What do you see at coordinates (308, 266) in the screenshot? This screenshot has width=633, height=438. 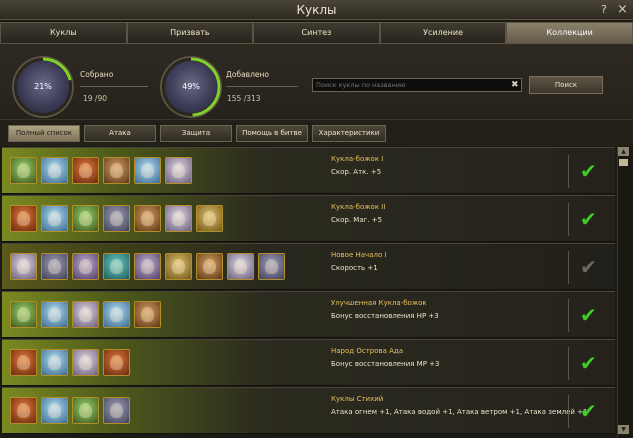 I see `collection-row: Новое Начало I Скорость +1 ✔` at bounding box center [308, 266].